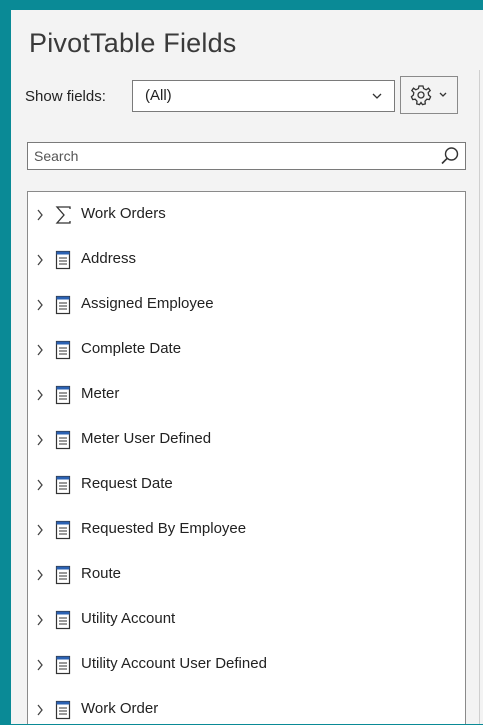 The width and height of the screenshot is (483, 725). What do you see at coordinates (109, 258) in the screenshot?
I see `field-label: Address` at bounding box center [109, 258].